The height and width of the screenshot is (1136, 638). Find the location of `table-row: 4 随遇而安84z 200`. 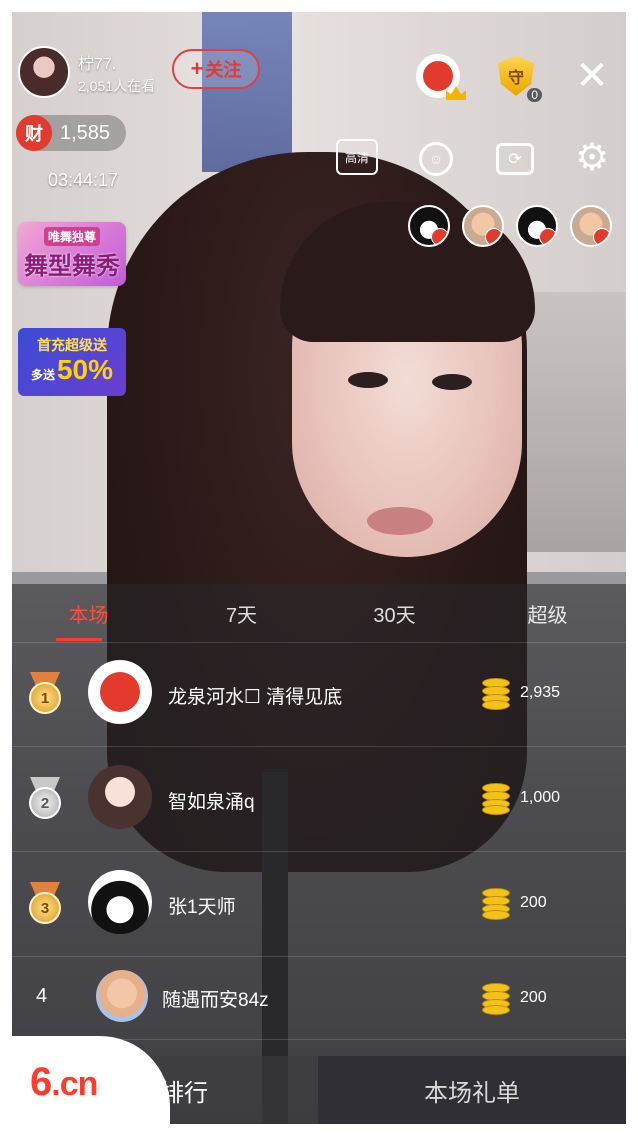

table-row: 4 随遇而安84z 200 is located at coordinates (319, 998).